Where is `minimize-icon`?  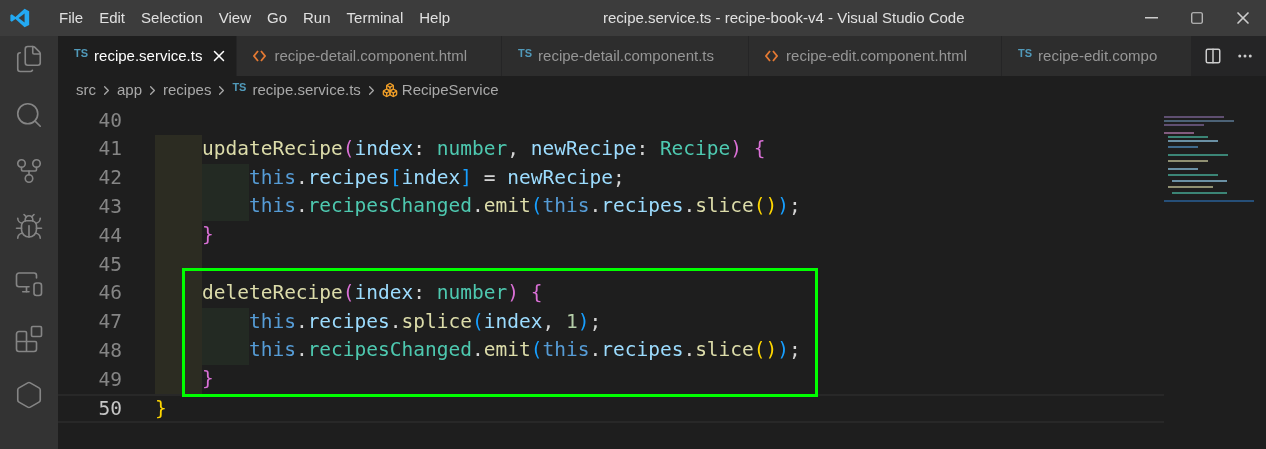
minimize-icon is located at coordinates (1151, 18).